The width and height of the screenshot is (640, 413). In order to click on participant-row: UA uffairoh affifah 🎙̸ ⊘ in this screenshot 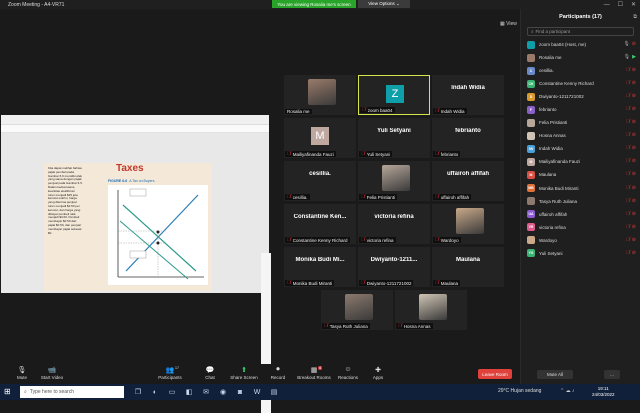, I will do `click(580, 214)`.